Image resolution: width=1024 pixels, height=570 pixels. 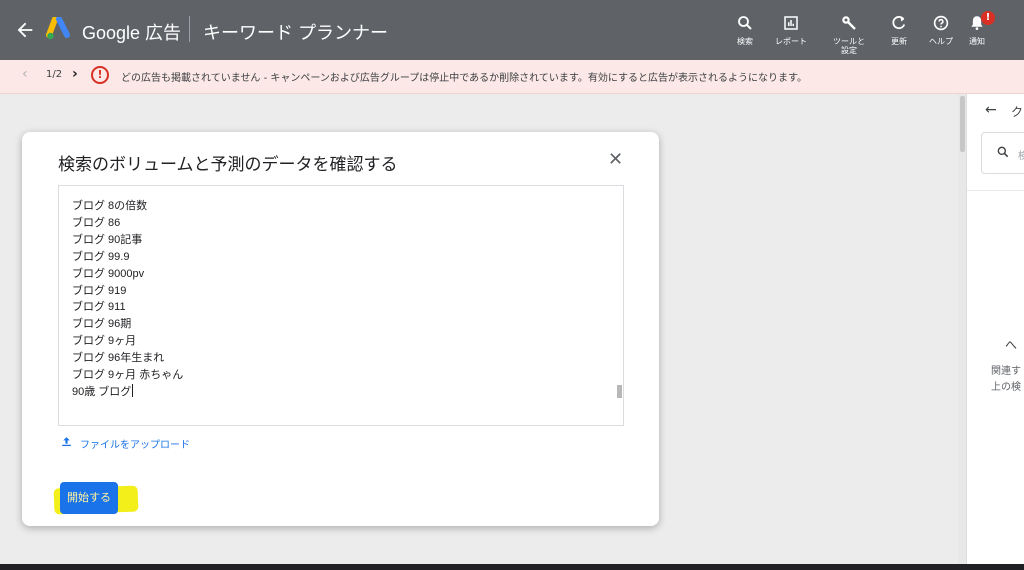 I want to click on upload-icon, so click(x=66, y=442).